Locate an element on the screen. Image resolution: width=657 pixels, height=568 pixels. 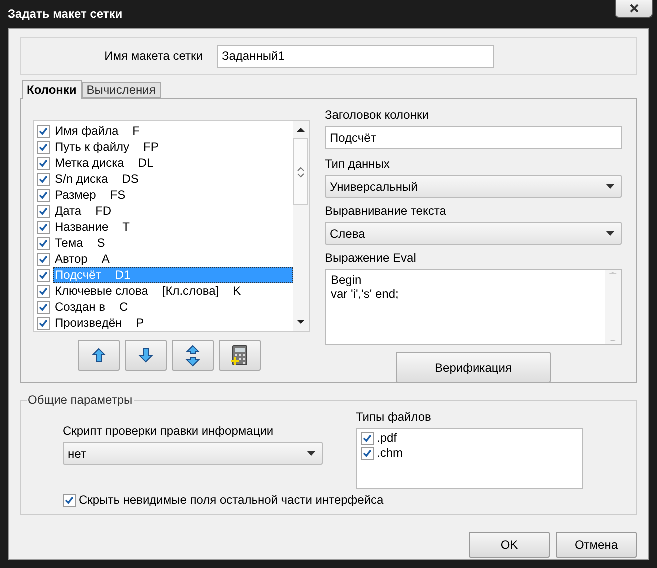
down-arrow-icon is located at coordinates (146, 355).